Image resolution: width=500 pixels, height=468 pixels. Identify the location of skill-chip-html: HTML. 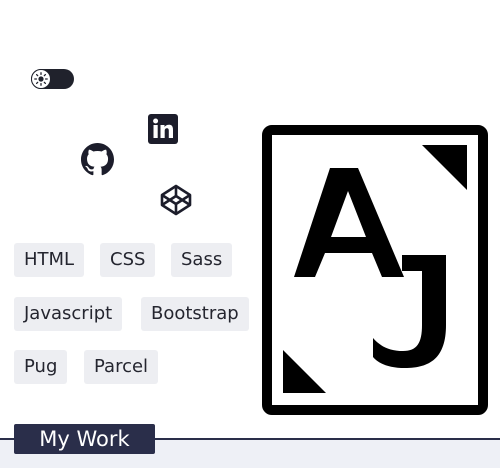
(49, 260).